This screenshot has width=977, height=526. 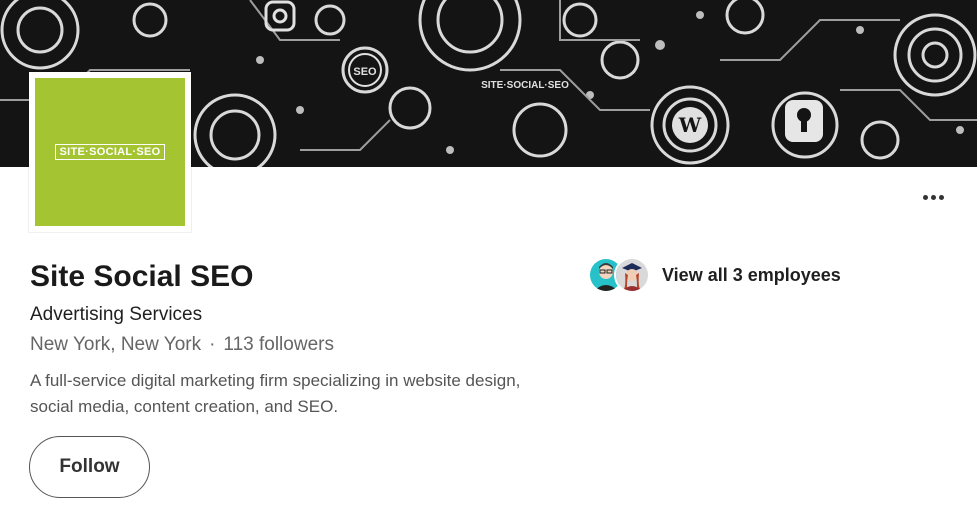 I want to click on employee-avatar, so click(x=632, y=275).